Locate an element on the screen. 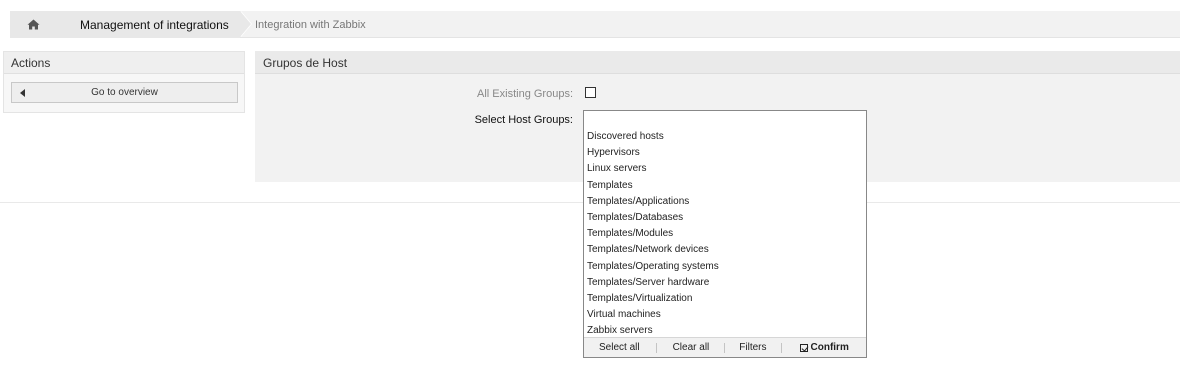 This screenshot has width=1180, height=373. list-item: Templates/Operating systems is located at coordinates (725, 267).